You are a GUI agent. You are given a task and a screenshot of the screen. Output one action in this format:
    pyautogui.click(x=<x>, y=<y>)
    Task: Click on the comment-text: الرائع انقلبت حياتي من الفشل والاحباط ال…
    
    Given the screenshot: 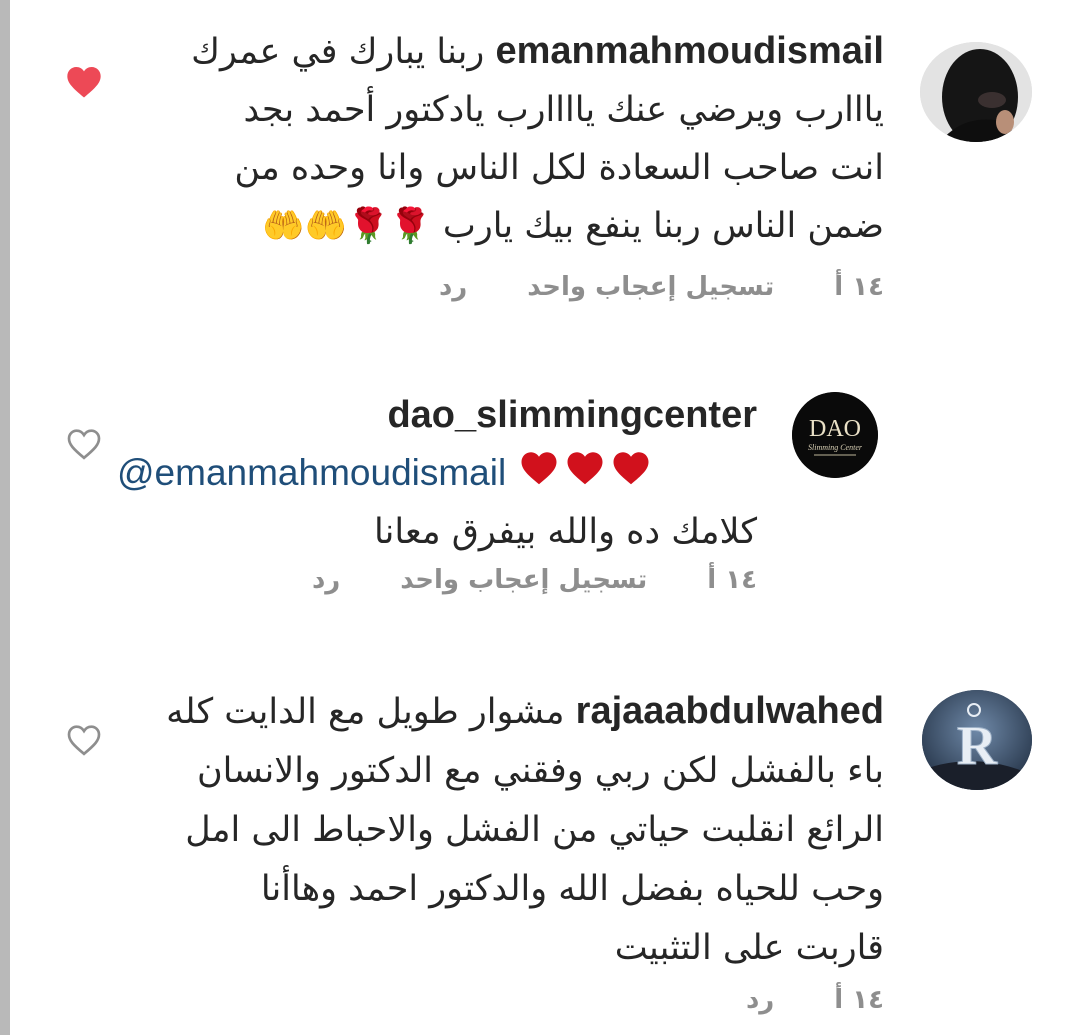 What is the action you would take?
    pyautogui.click(x=534, y=830)
    